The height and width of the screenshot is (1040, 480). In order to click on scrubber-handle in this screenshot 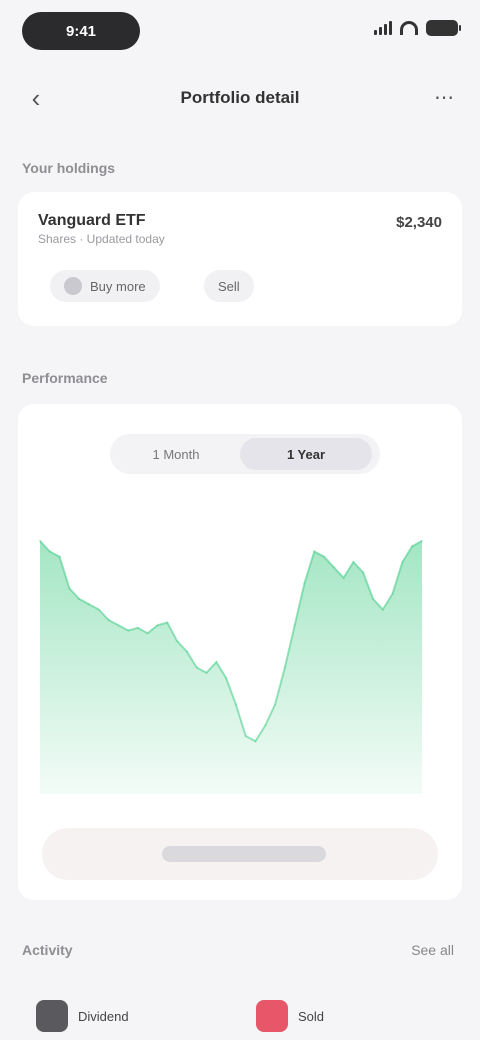, I will do `click(244, 854)`.